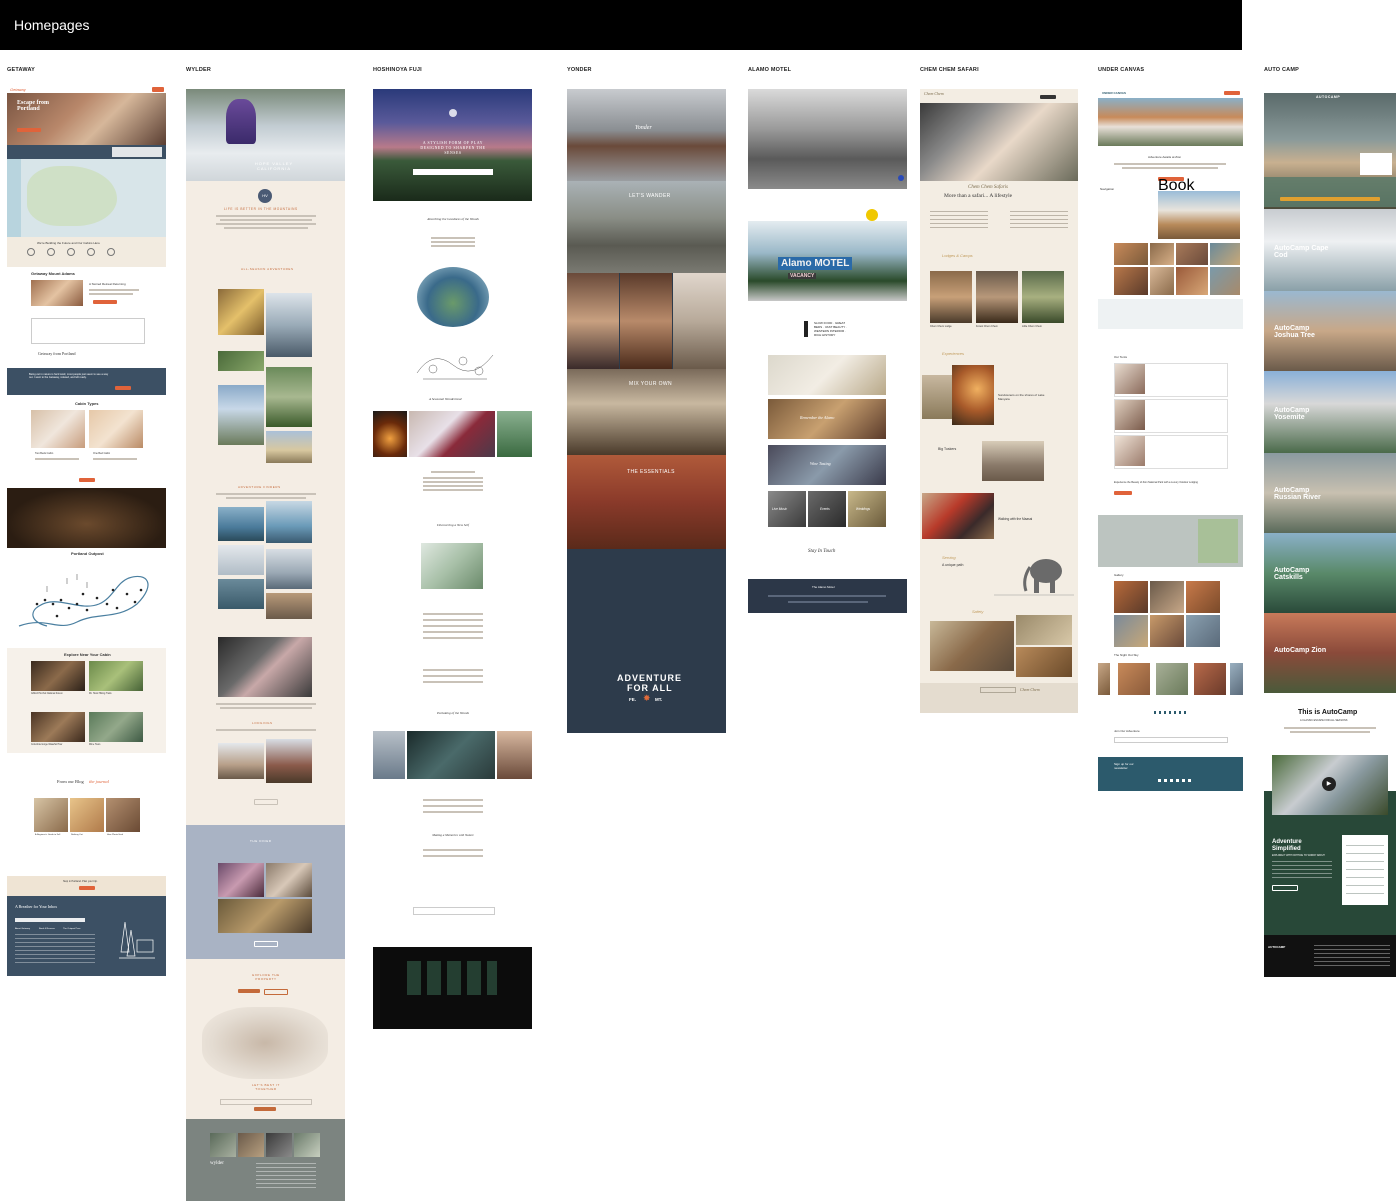 This screenshot has width=1398, height=1202. I want to click on autocamp-search-band, so click(1330, 192).